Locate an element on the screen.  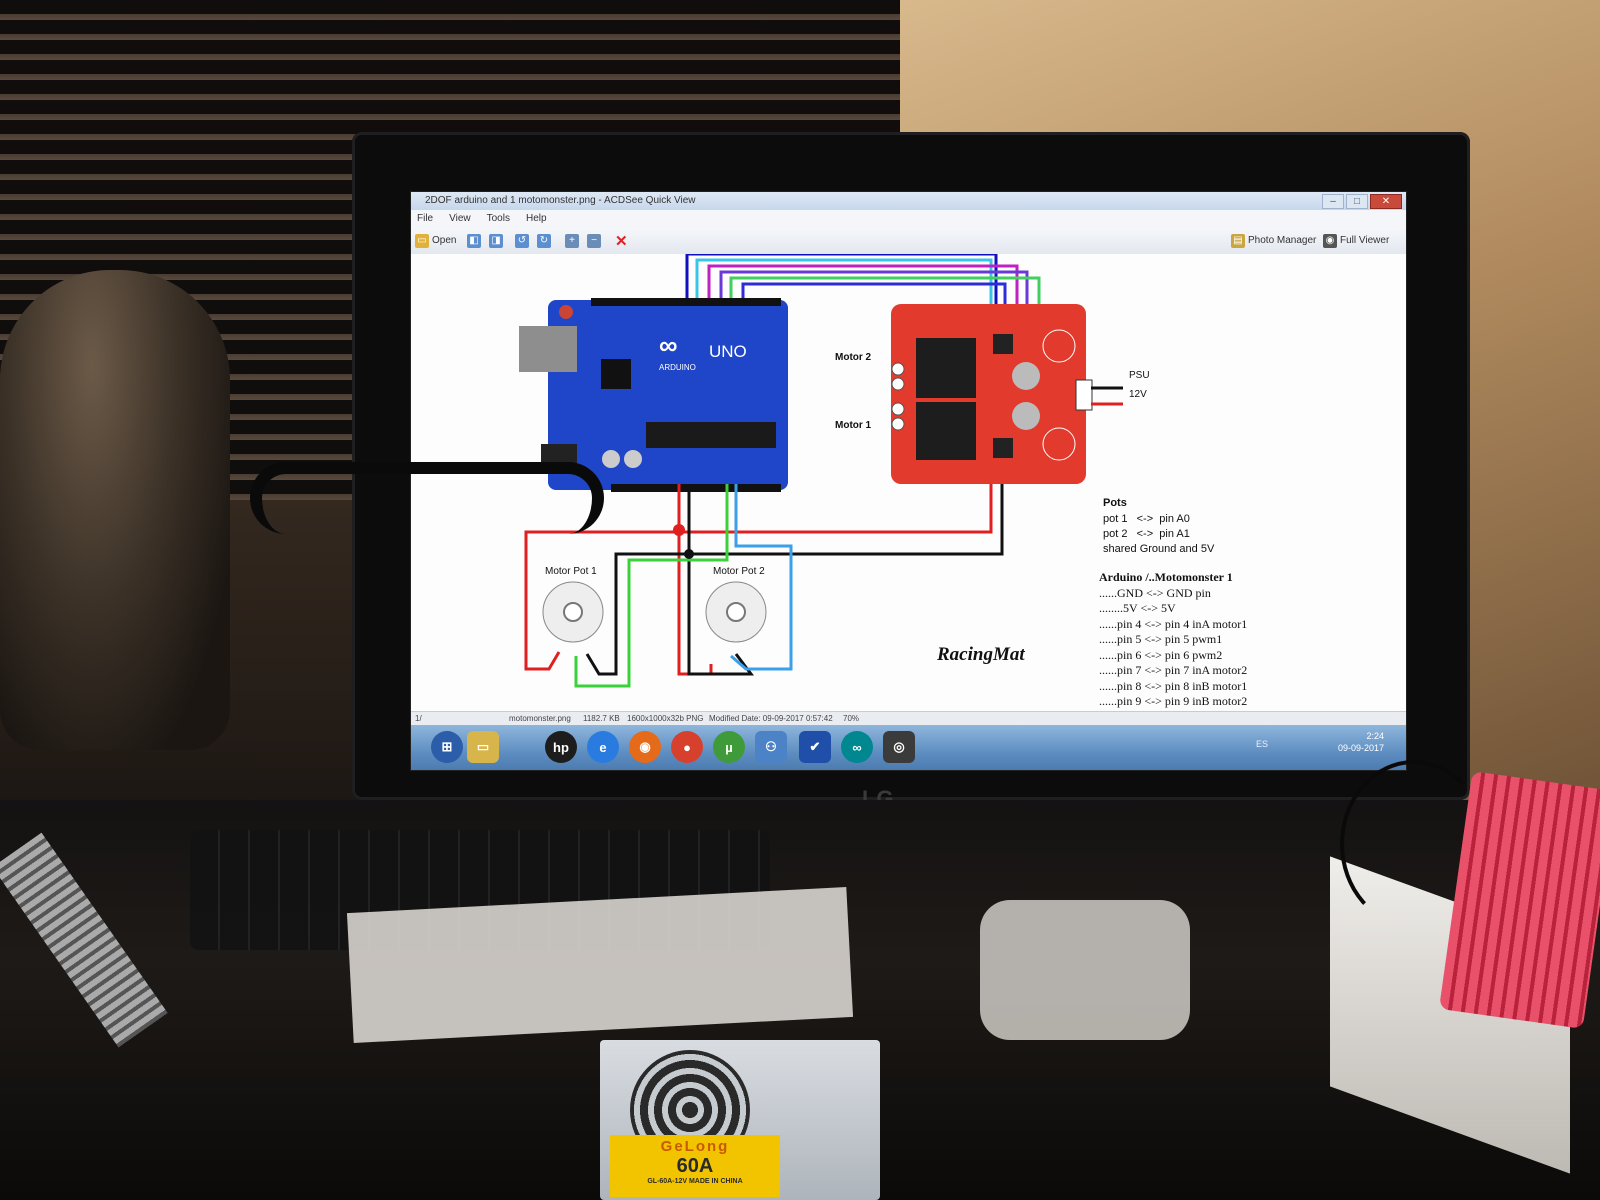
pin-map-line: ......pin 7 <-> pin 7 inA motor2 is located at coordinates (1173, 670).